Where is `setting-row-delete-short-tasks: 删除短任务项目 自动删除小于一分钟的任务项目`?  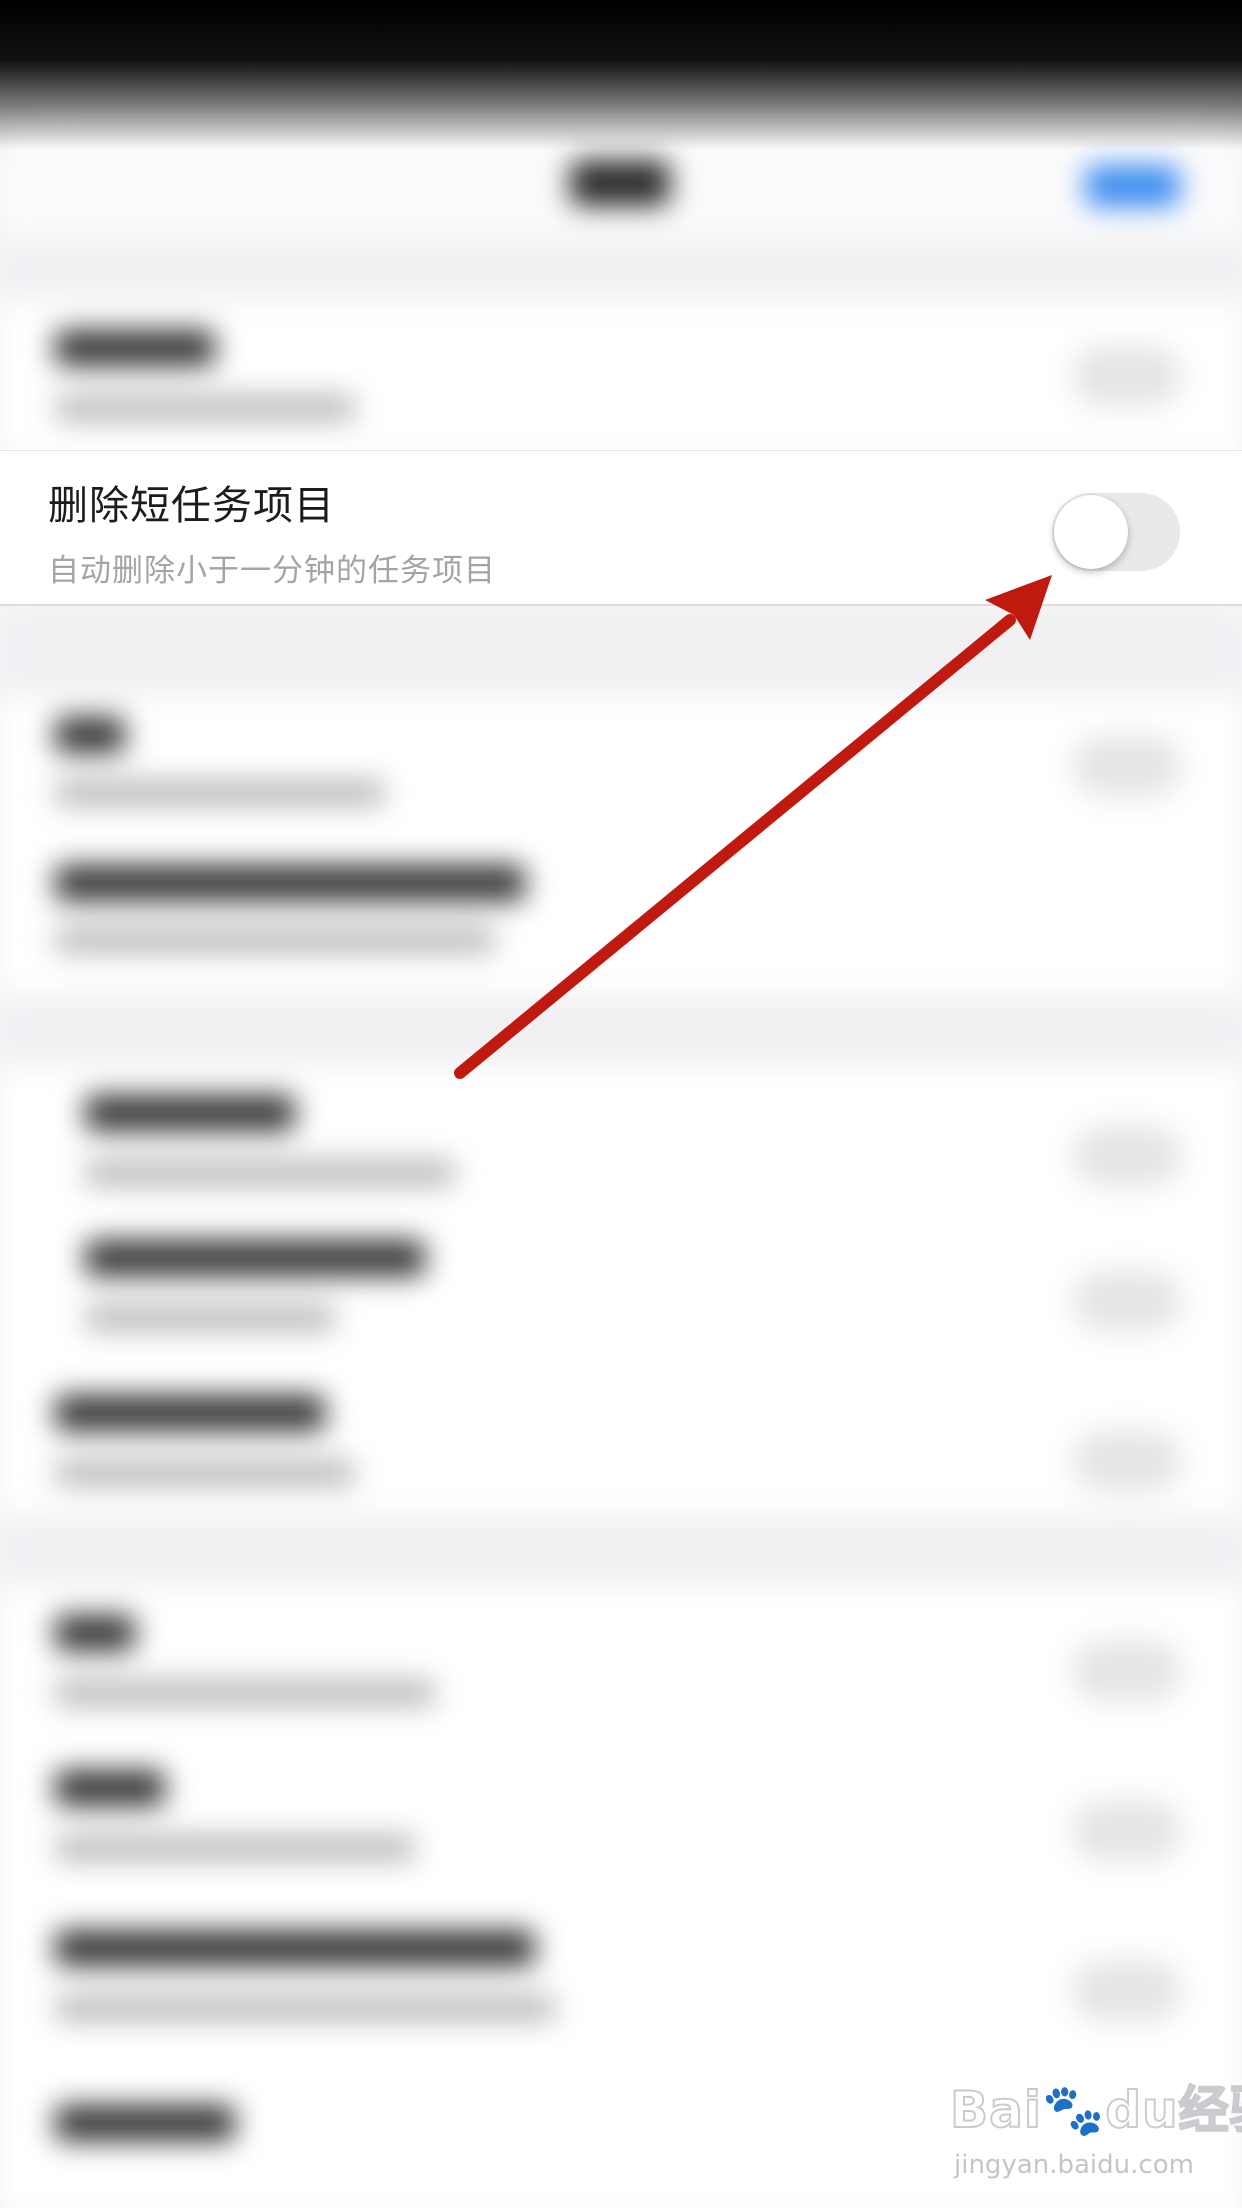 setting-row-delete-short-tasks: 删除短任务项目 自动删除小于一分钟的任务项目 is located at coordinates (621, 528).